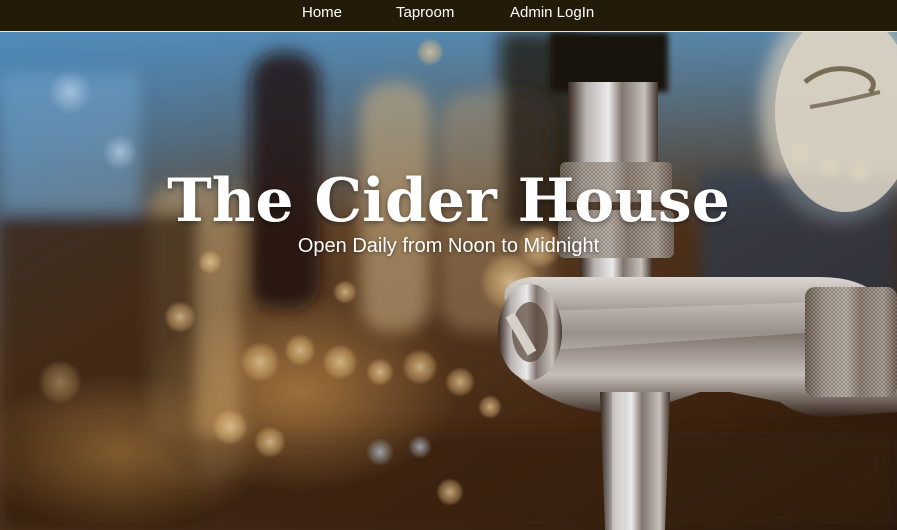 This screenshot has width=897, height=530. I want to click on nav-admin-login-link: Admin LogIn, so click(552, 13).